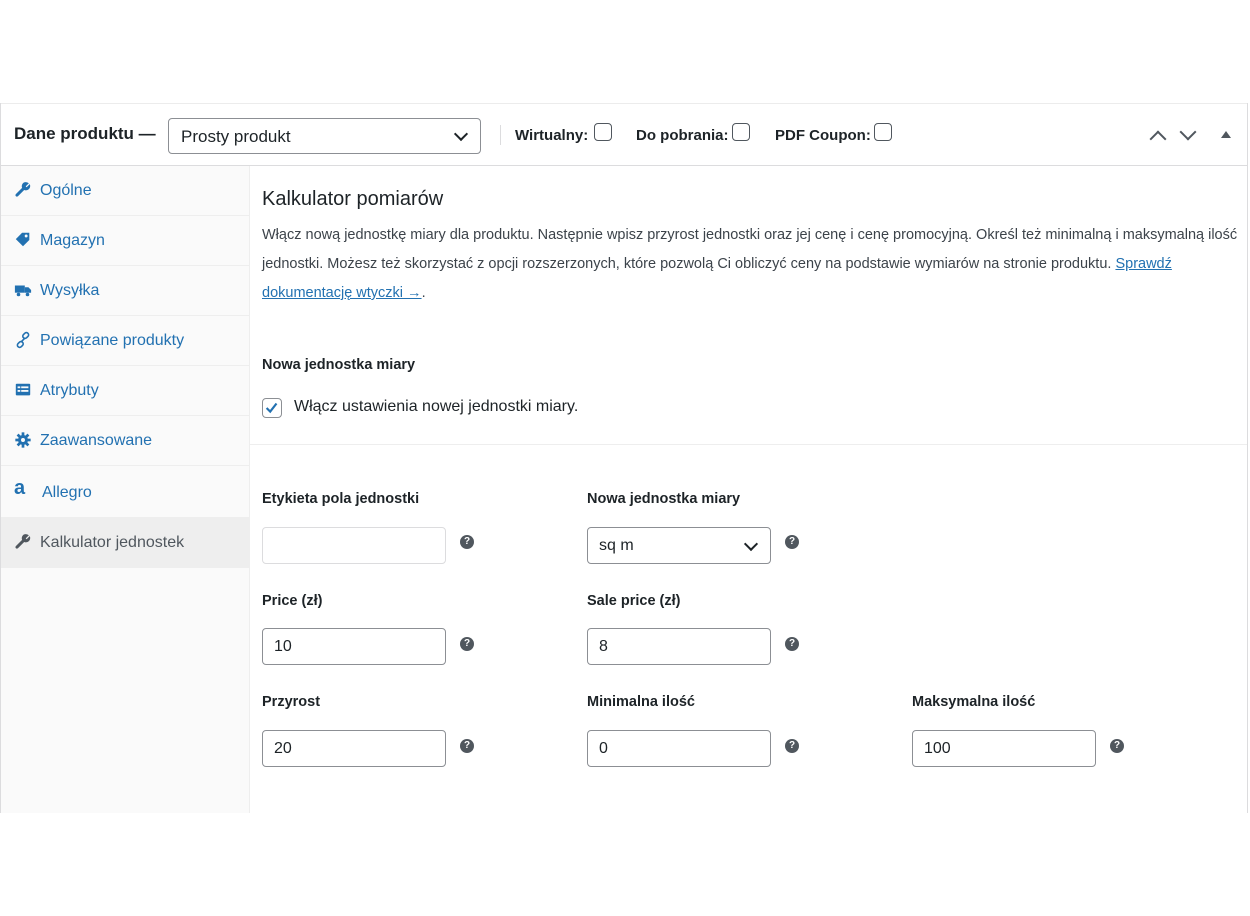  What do you see at coordinates (339, 365) in the screenshot?
I see `new-unit-section-label: Nowa jednostka miary` at bounding box center [339, 365].